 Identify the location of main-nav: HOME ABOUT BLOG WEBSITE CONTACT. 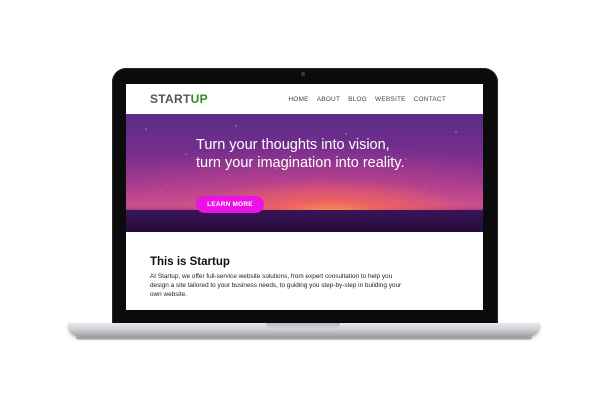
(367, 99).